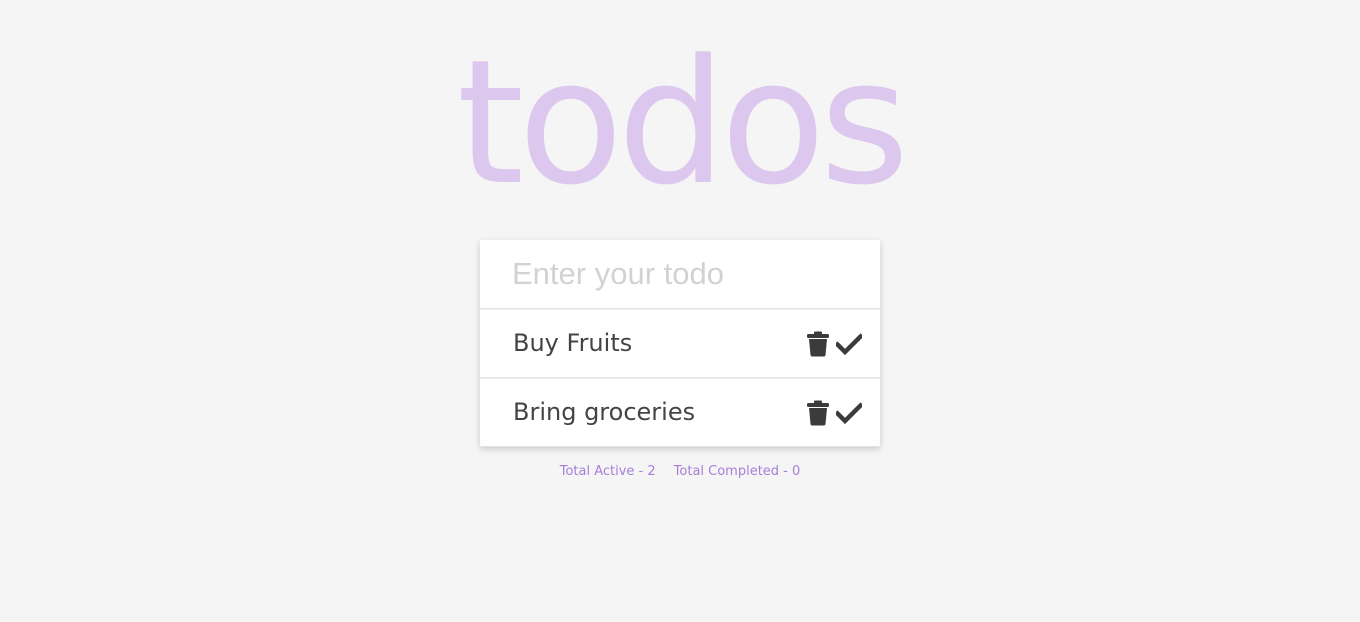 The image size is (1360, 622). I want to click on todo-text: Bring groceries, so click(604, 412).